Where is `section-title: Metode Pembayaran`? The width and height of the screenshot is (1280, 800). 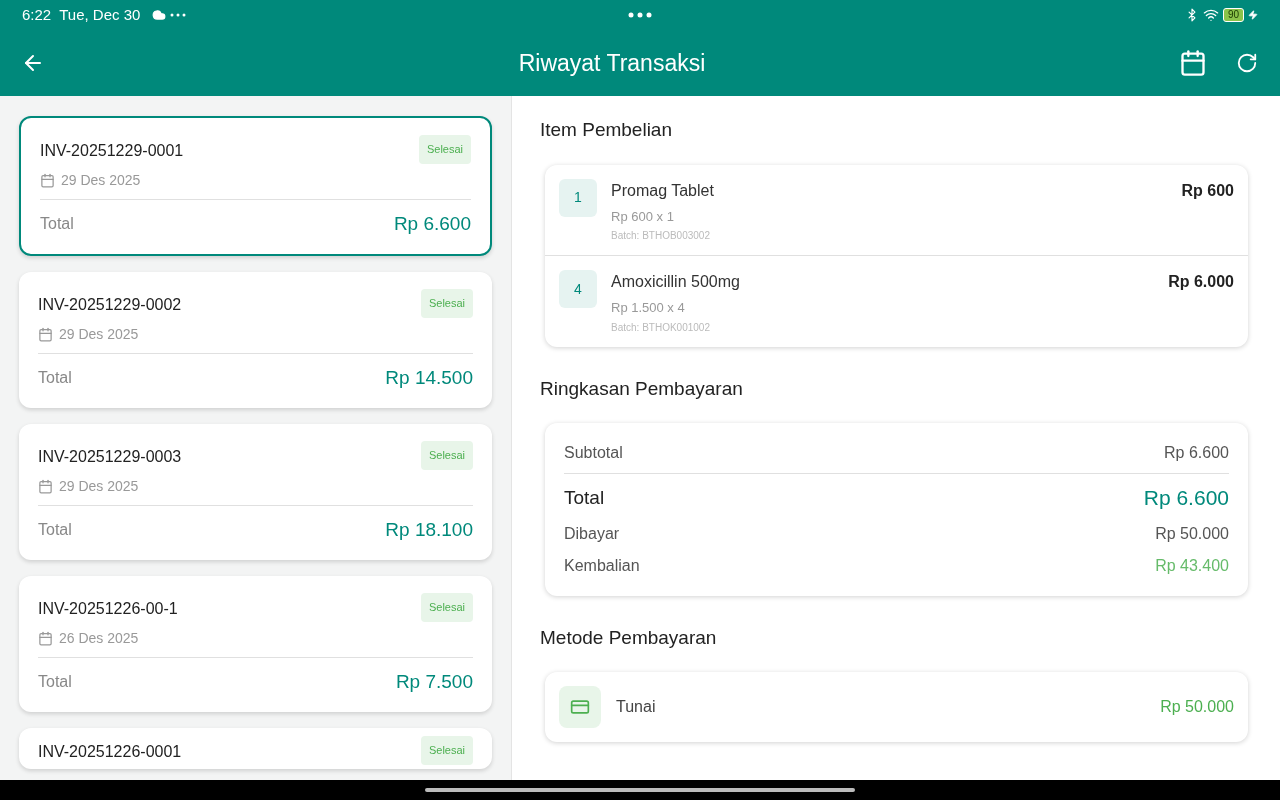
section-title: Metode Pembayaran is located at coordinates (629, 637).